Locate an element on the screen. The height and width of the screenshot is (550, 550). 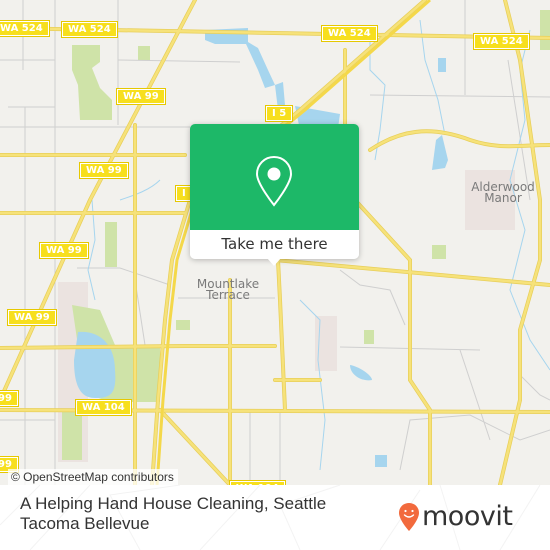
map-pin-icon is located at coordinates (274, 181).